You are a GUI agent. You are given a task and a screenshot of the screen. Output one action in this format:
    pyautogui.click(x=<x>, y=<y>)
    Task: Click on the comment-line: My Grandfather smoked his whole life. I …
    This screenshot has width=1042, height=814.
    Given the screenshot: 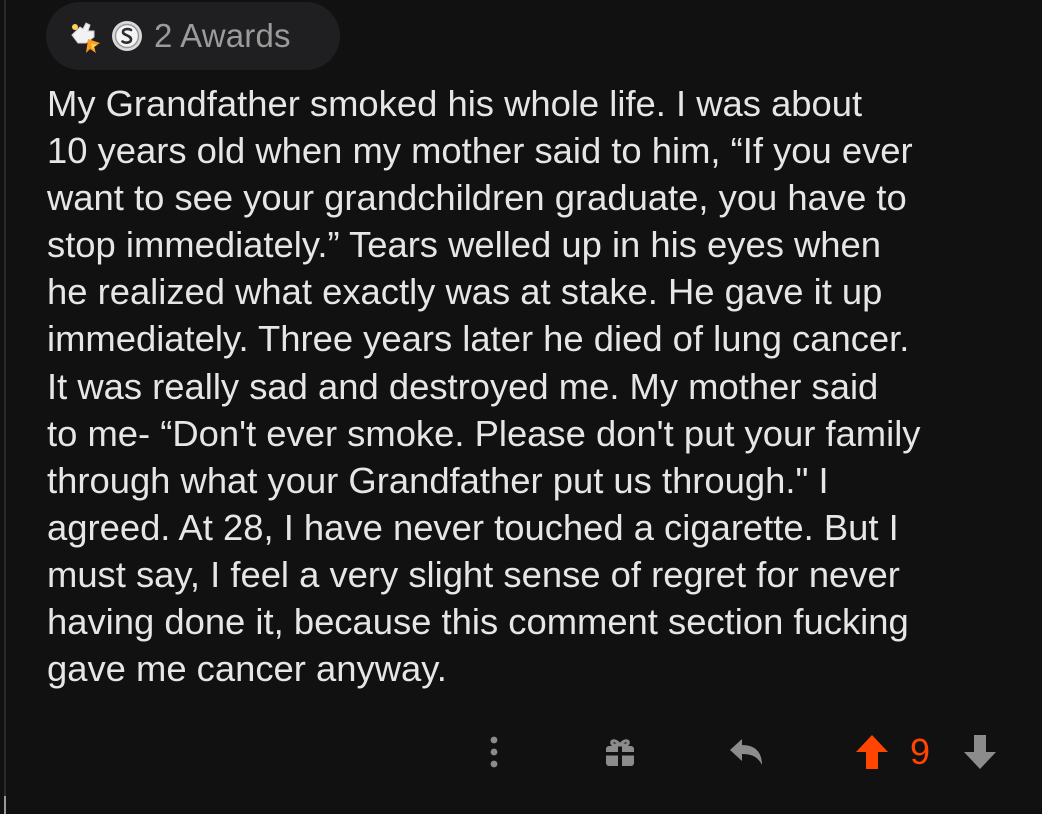 What is the action you would take?
    pyautogui.click(x=455, y=103)
    